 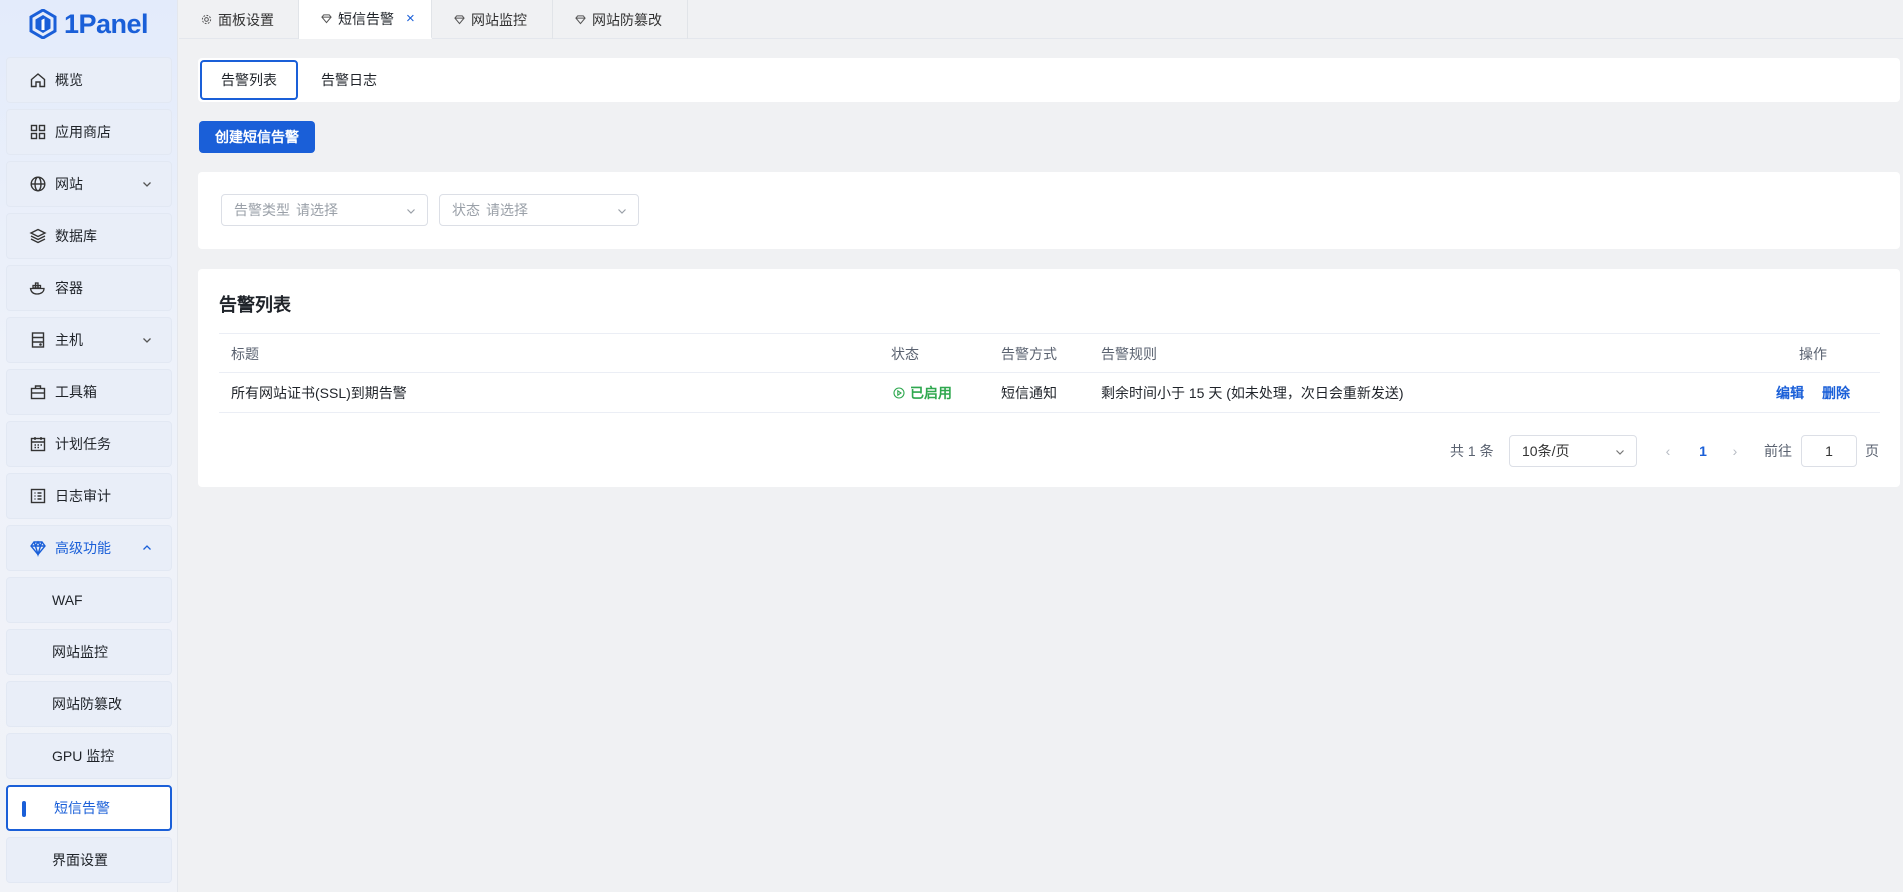 What do you see at coordinates (410, 18) in the screenshot?
I see `close-icon: ×` at bounding box center [410, 18].